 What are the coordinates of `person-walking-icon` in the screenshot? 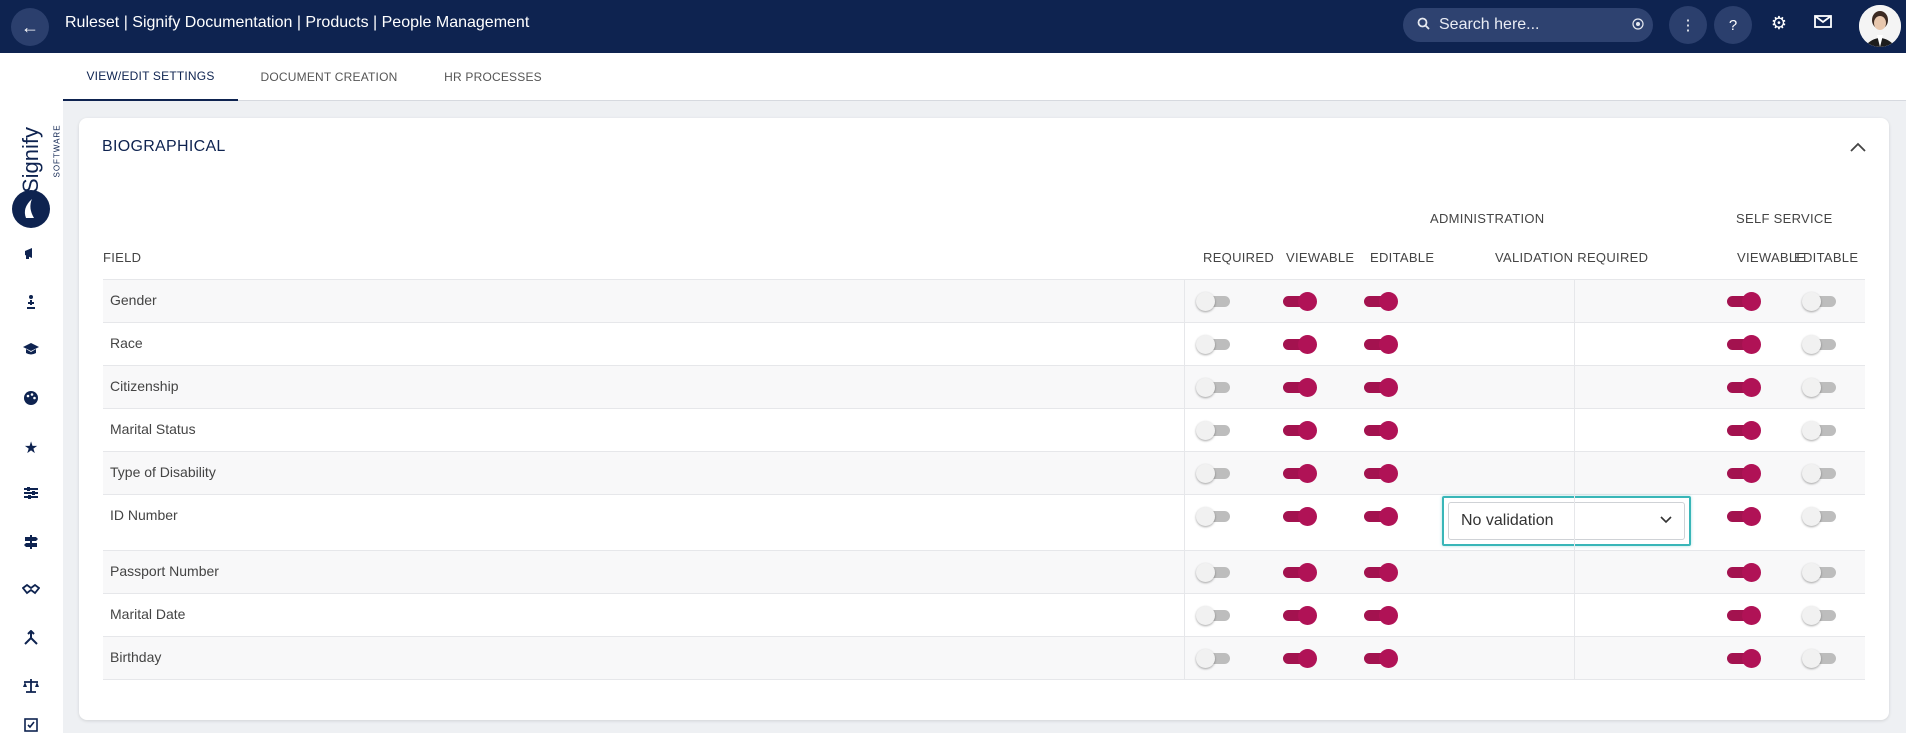 It's located at (31, 304).